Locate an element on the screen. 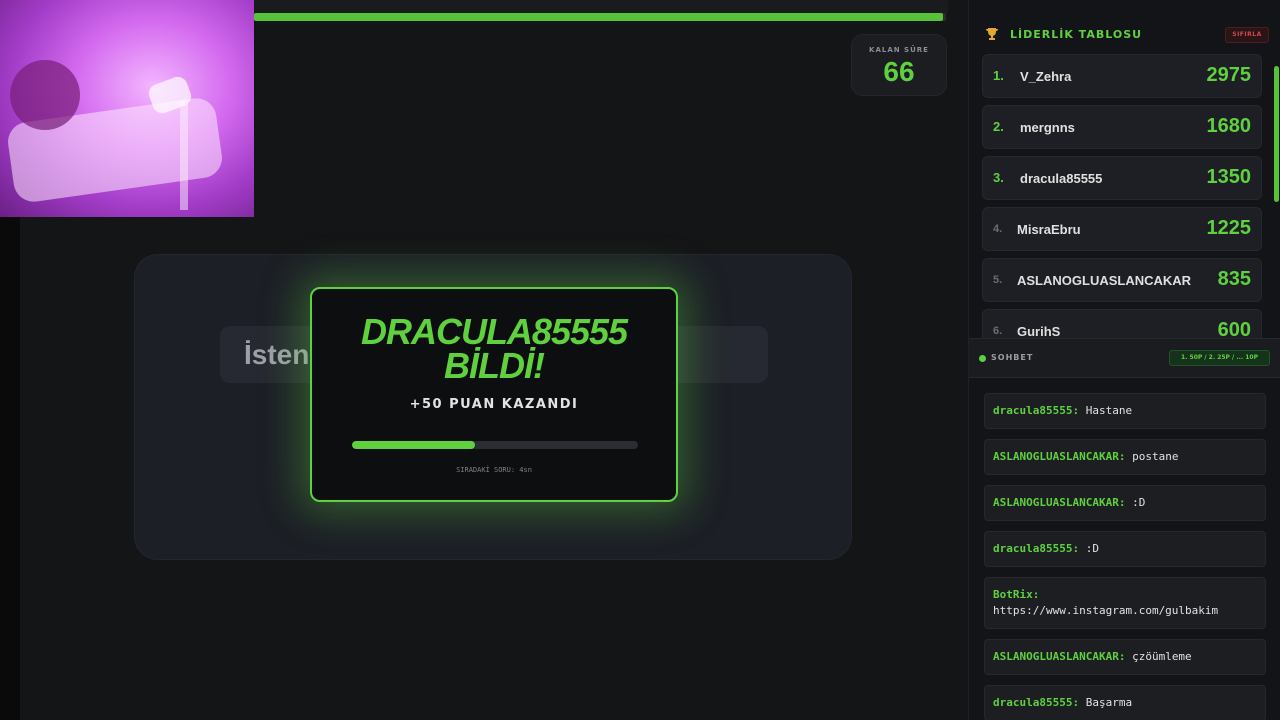  leaderboard-title: LİDERLİK TABLOSU is located at coordinates (1076, 34).